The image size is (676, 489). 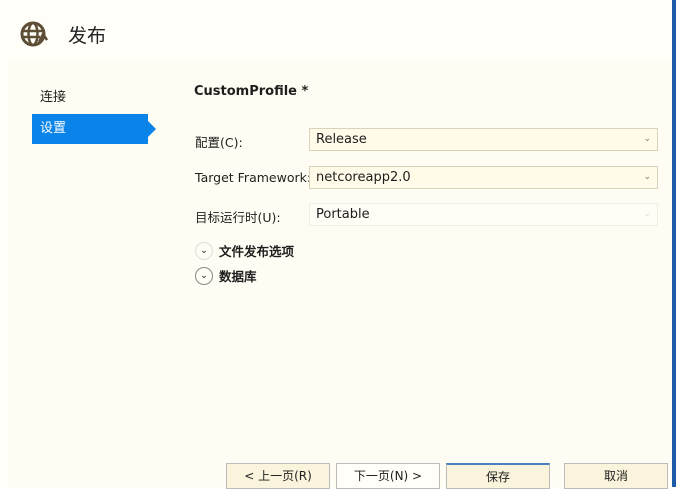 What do you see at coordinates (483, 214) in the screenshot?
I see `target-runtime-select: Portable ⌄` at bounding box center [483, 214].